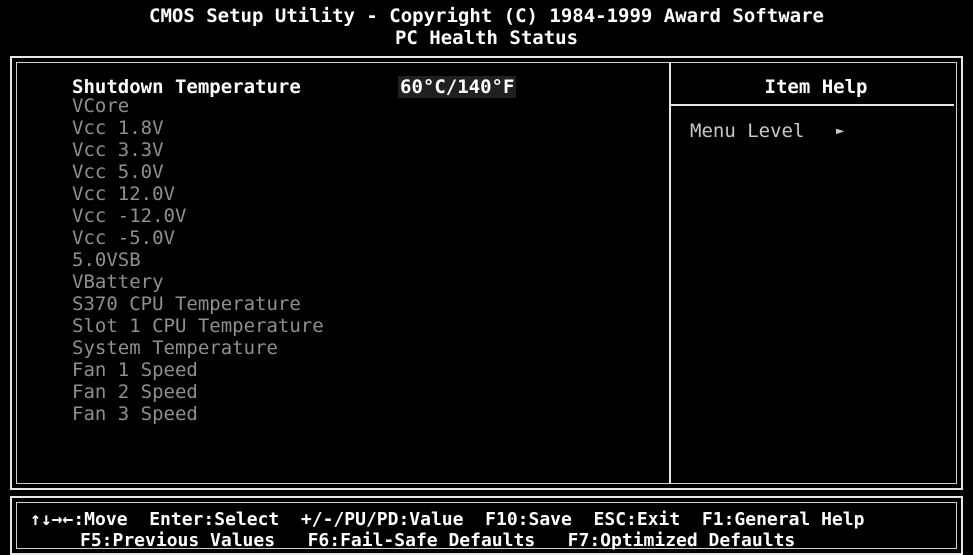 This screenshot has height=555, width=973. I want to click on menu-item-system-temperature: System Temperature, so click(175, 348).